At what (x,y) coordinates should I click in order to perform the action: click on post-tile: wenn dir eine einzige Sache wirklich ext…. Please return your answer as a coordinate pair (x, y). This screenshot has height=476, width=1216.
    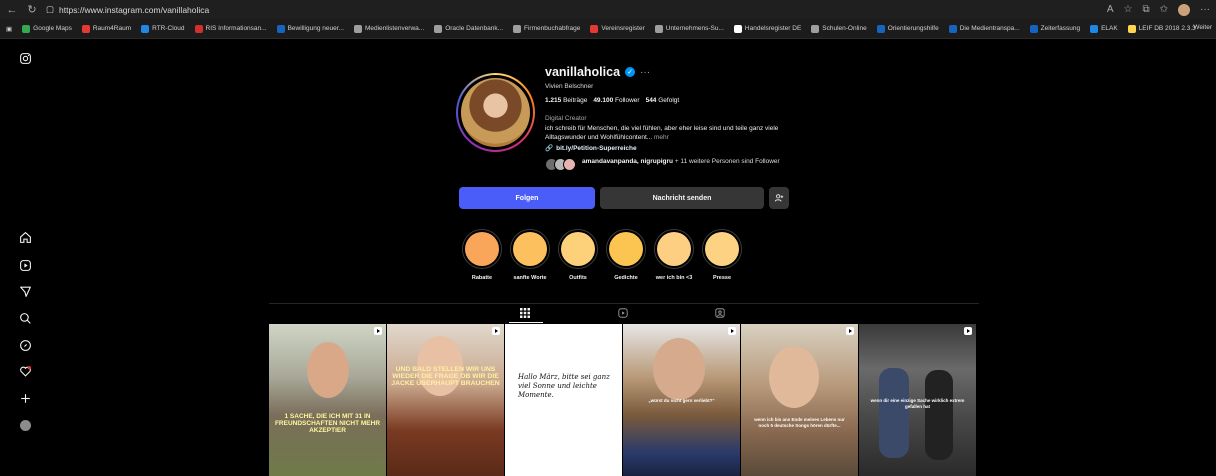
    Looking at the image, I should click on (917, 400).